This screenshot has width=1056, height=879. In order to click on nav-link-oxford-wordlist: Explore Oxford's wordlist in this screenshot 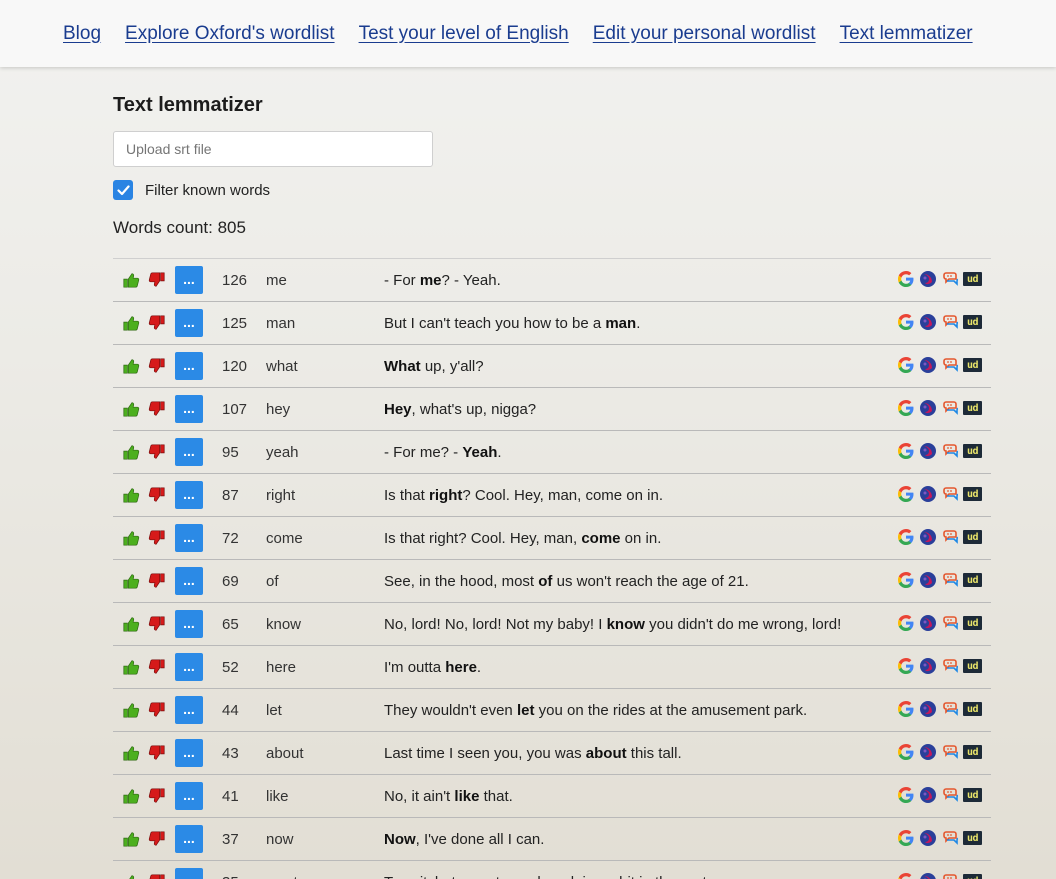, I will do `click(230, 34)`.